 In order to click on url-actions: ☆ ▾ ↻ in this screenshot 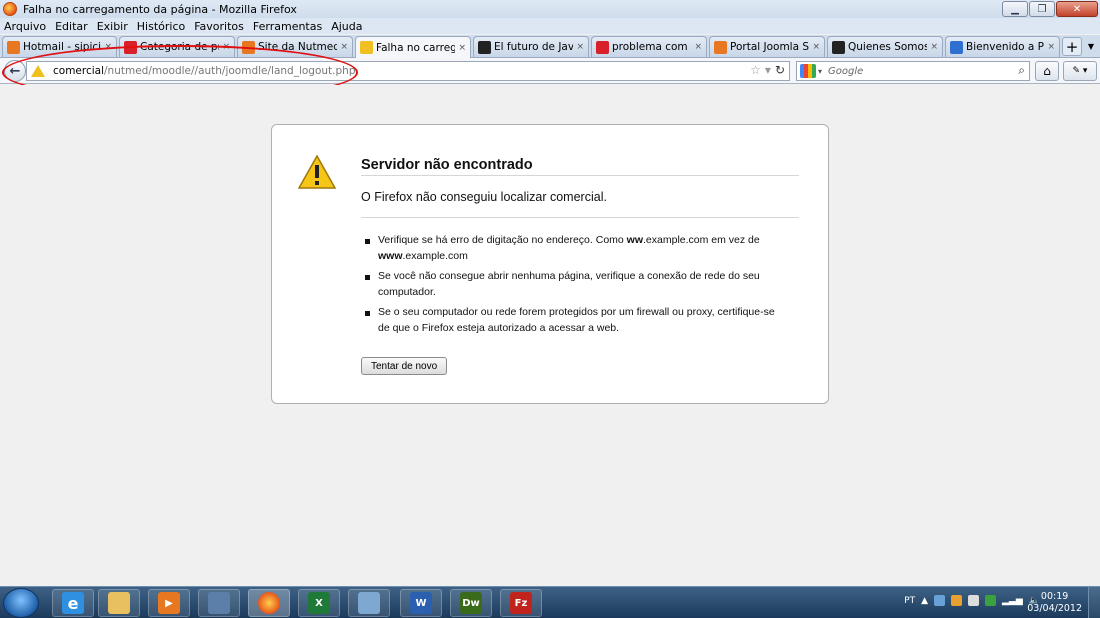, I will do `click(767, 70)`.